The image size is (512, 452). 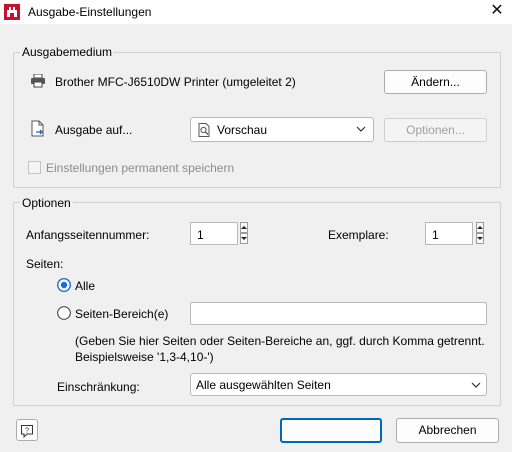 I want to click on help-icon: ?, so click(x=27, y=430).